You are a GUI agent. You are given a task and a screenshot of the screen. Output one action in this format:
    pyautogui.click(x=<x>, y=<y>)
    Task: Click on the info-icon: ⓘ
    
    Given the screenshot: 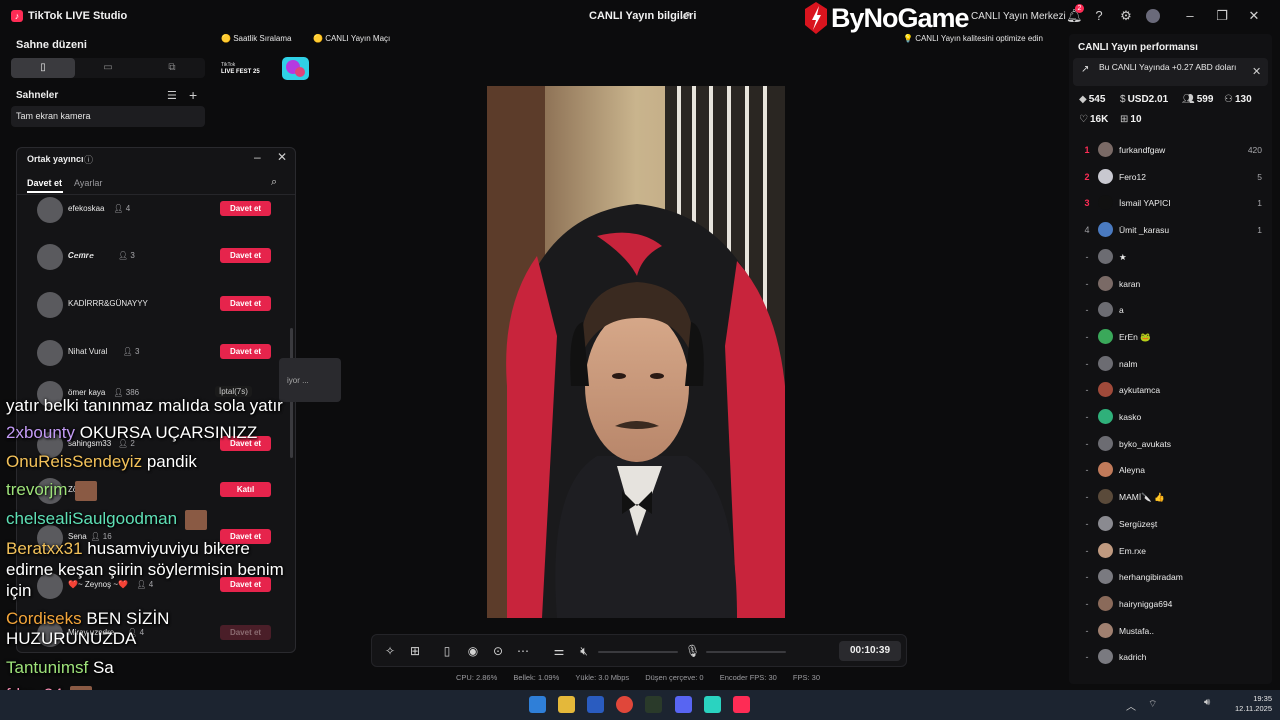 What is the action you would take?
    pyautogui.click(x=88, y=159)
    